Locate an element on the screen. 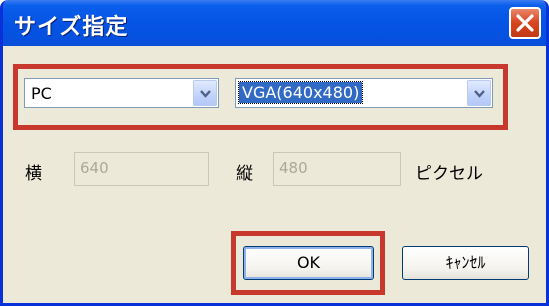 The image size is (549, 306). ok-button: OK is located at coordinates (308, 263).